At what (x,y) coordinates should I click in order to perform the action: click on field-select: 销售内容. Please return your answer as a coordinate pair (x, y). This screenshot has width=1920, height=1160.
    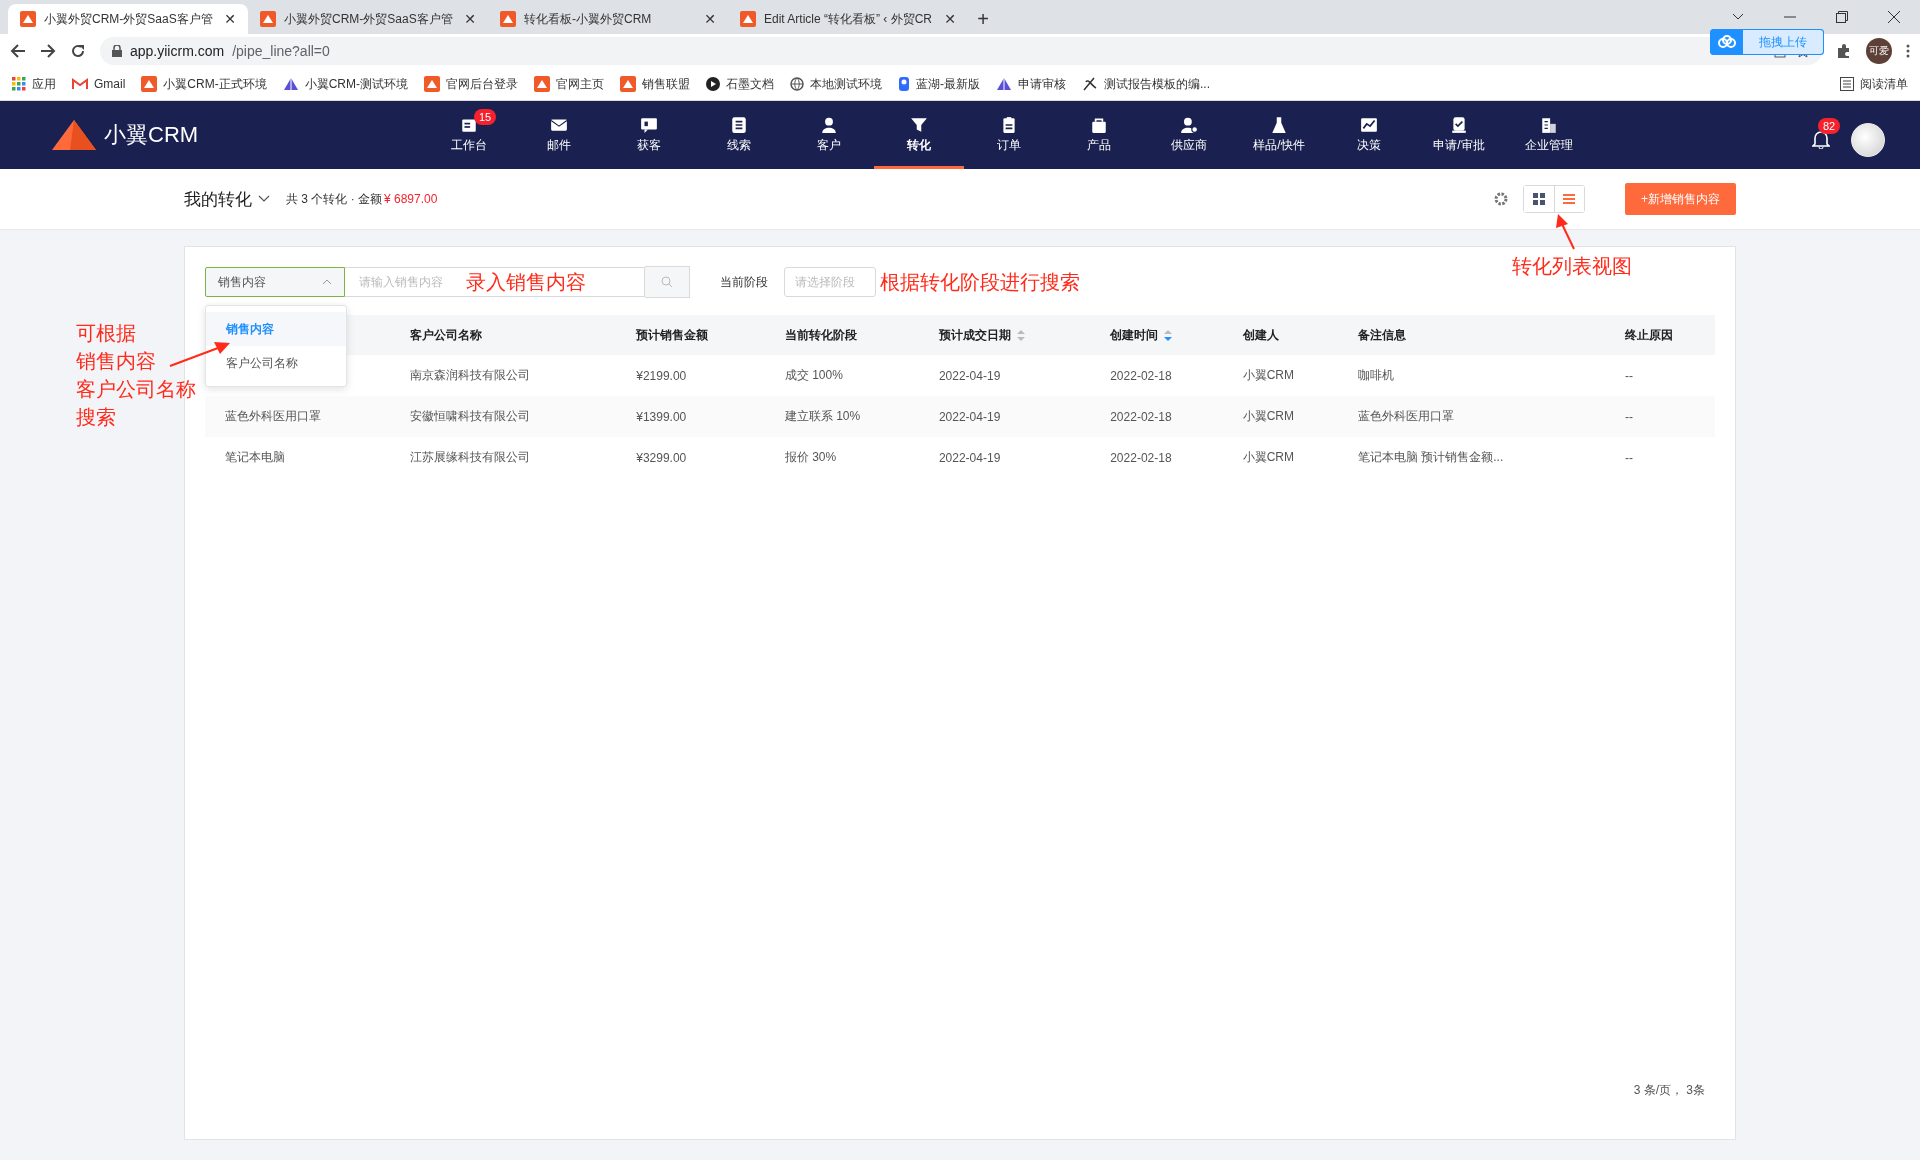
    Looking at the image, I should click on (275, 282).